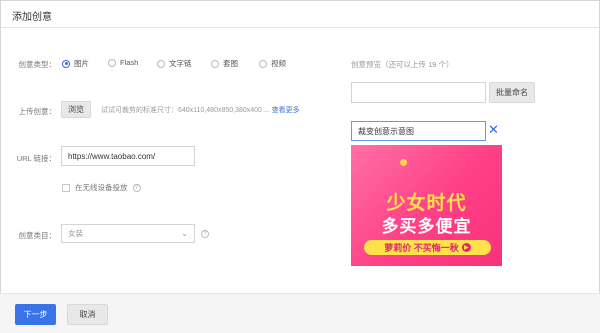 This screenshot has height=333, width=600. What do you see at coordinates (66, 187) in the screenshot?
I see `checkbox-icon` at bounding box center [66, 187].